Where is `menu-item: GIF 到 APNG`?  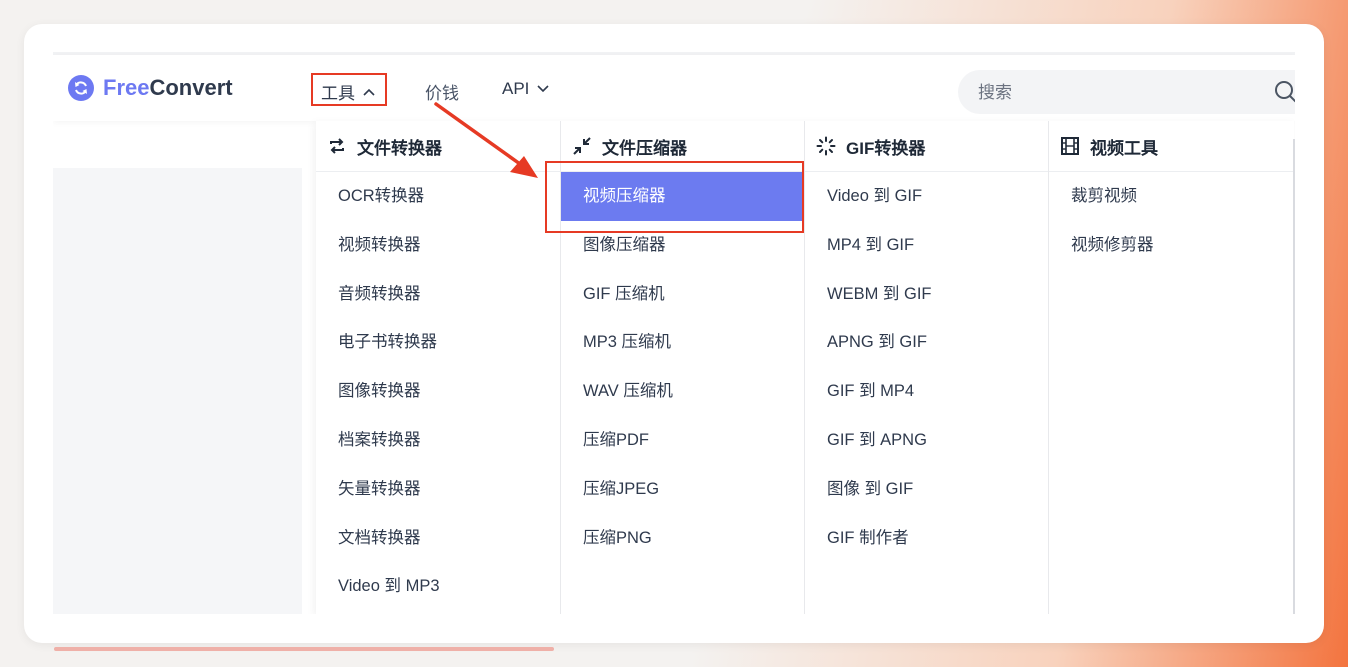
menu-item: GIF 到 APNG is located at coordinates (926, 440).